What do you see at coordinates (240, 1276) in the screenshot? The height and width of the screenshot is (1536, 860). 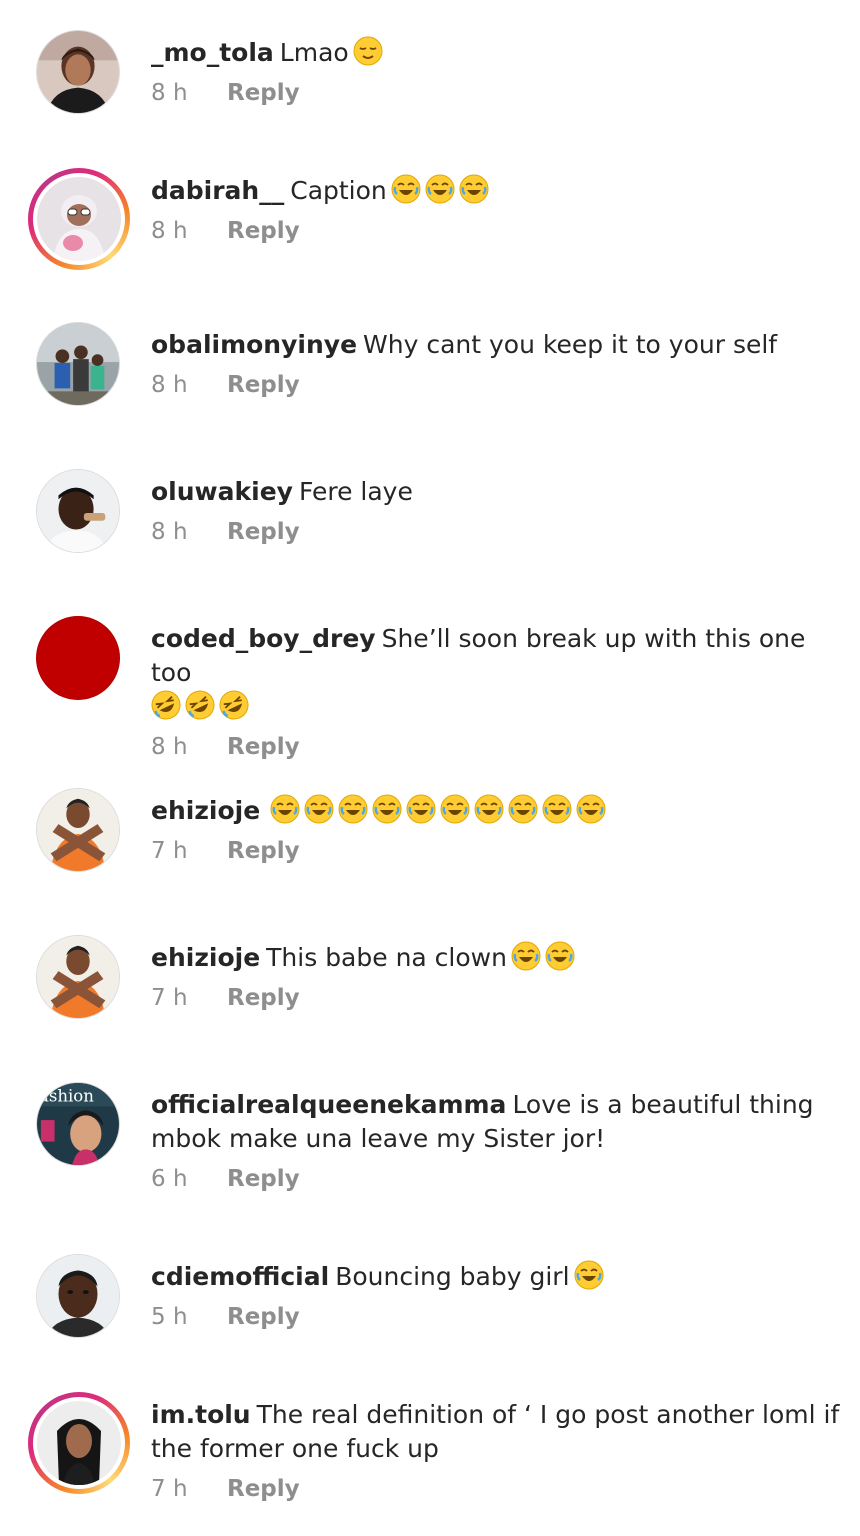 I see `comment-username: cdiemofficial` at bounding box center [240, 1276].